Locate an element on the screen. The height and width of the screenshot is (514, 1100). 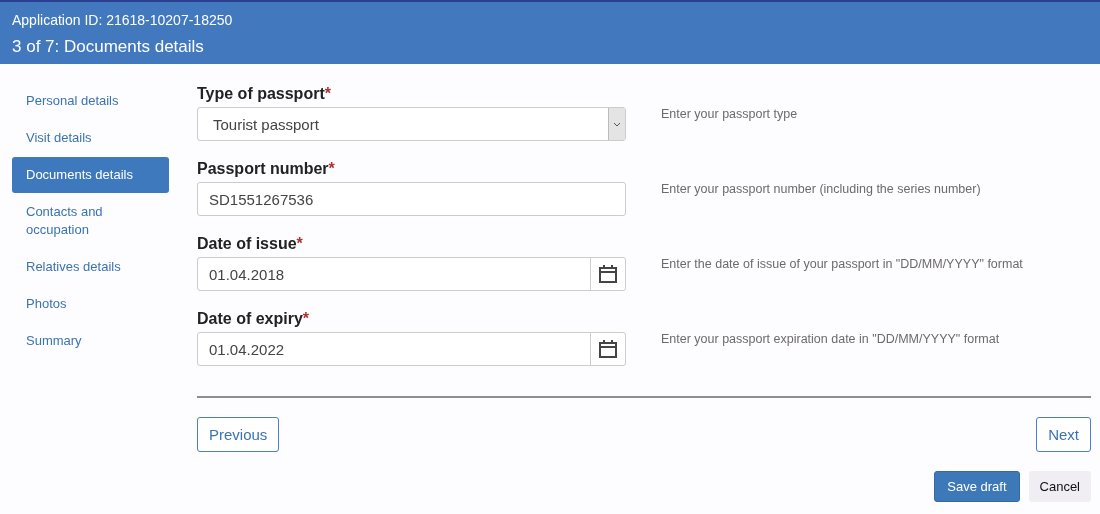
sidebar-item: Visit details is located at coordinates (90, 138).